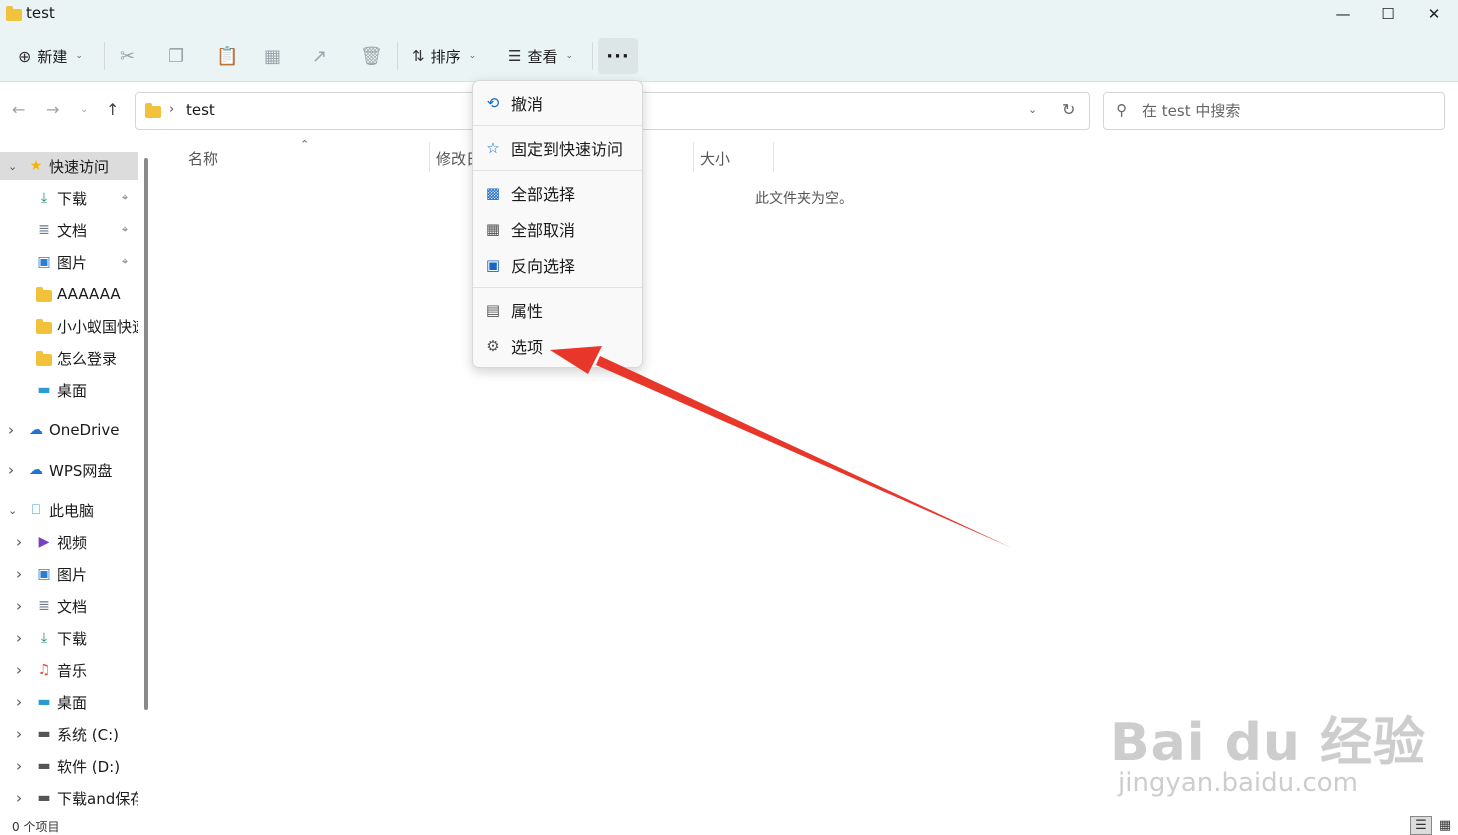 The image size is (1458, 835). I want to click on picture-icon: ▣, so click(44, 262).